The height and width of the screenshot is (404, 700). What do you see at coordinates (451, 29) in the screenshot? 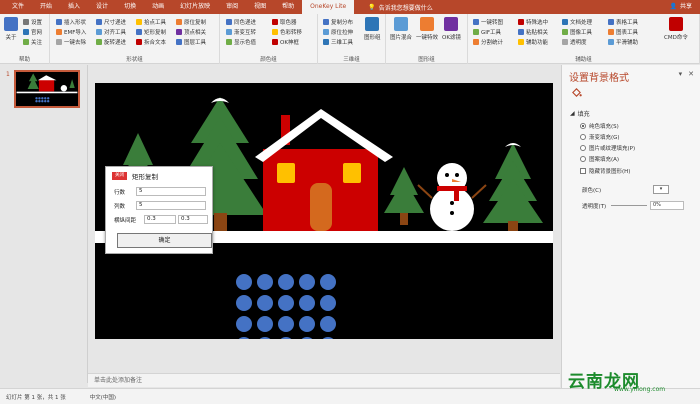
I see `ok-filter-button: OK滤镜` at bounding box center [451, 29].